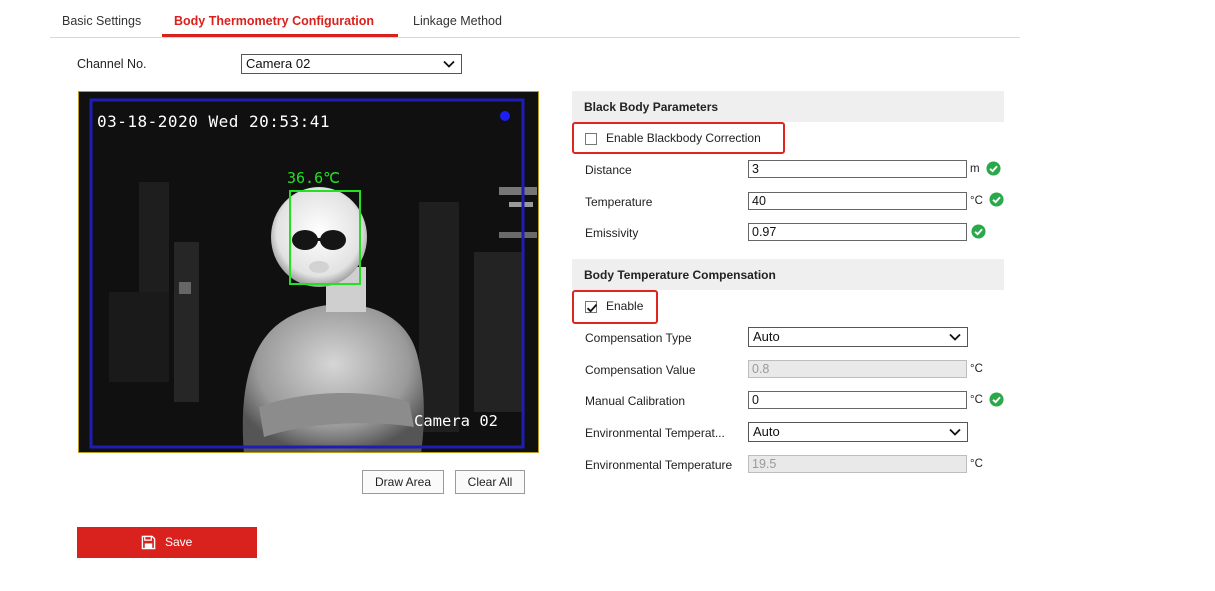 This screenshot has height=591, width=1215. Describe the element at coordinates (112, 64) in the screenshot. I see `channel-label: Channel No.` at that location.